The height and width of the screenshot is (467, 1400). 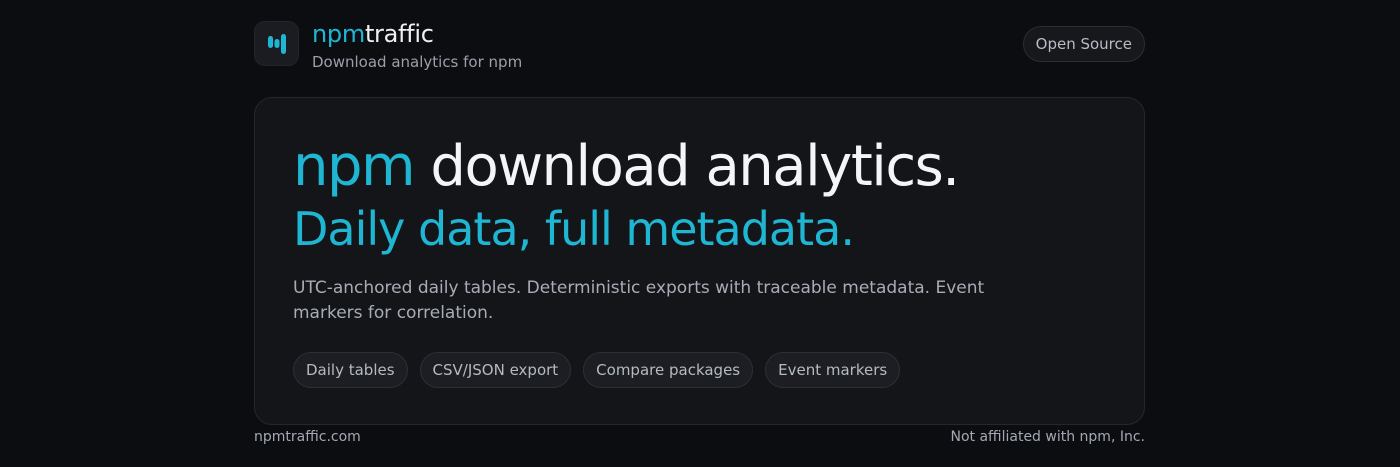 What do you see at coordinates (833, 370) in the screenshot?
I see `chip-event-markers: Event markers` at bounding box center [833, 370].